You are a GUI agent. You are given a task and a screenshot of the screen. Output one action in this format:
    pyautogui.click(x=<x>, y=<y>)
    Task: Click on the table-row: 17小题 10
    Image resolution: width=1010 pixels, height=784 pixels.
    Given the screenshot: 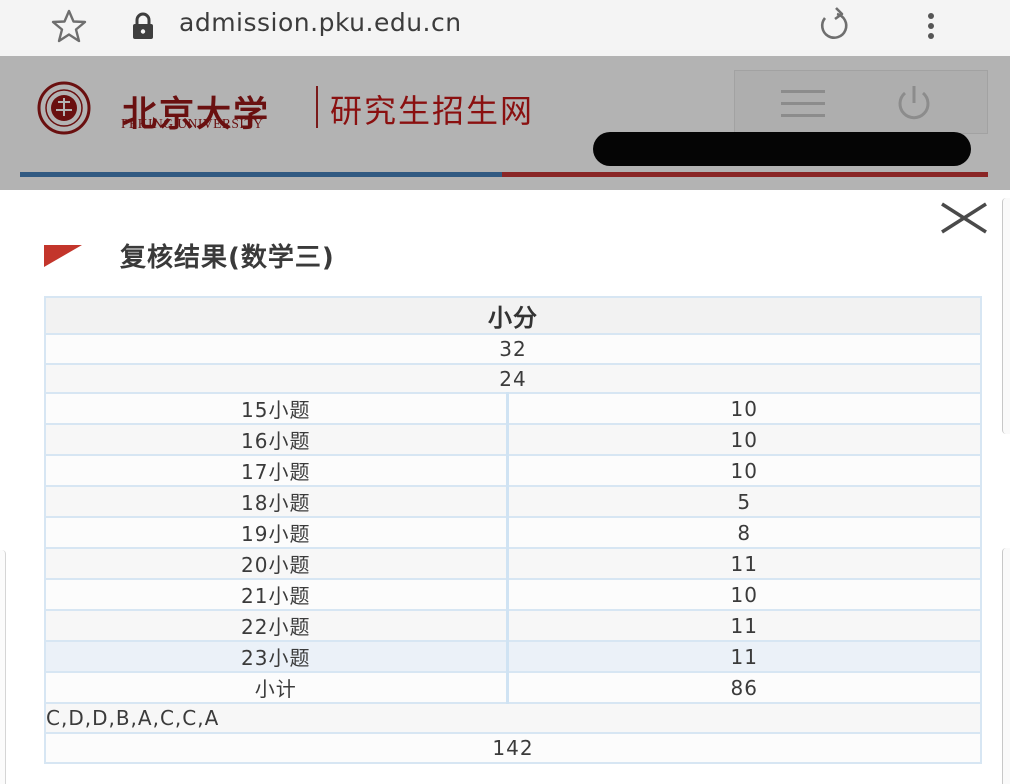 What is the action you would take?
    pyautogui.click(x=513, y=471)
    